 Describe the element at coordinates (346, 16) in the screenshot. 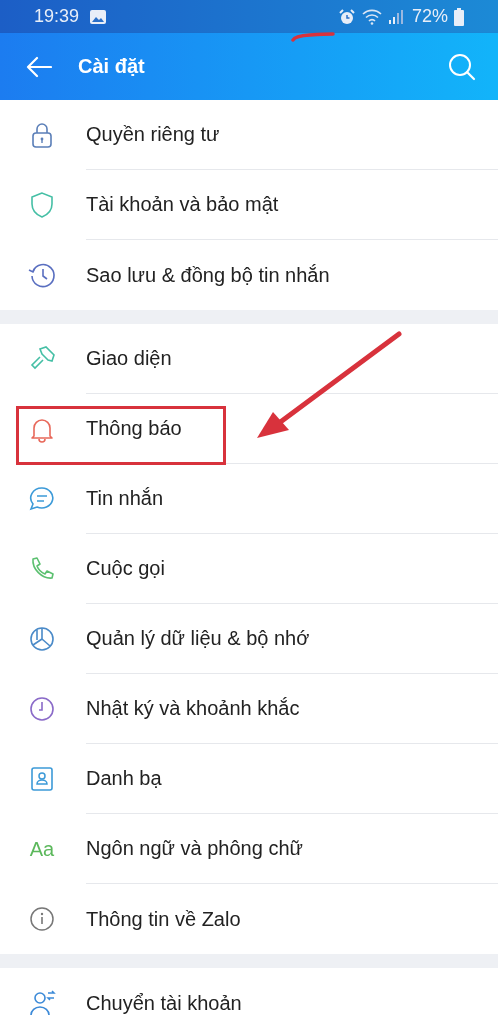

I see `alarm-icon` at that location.